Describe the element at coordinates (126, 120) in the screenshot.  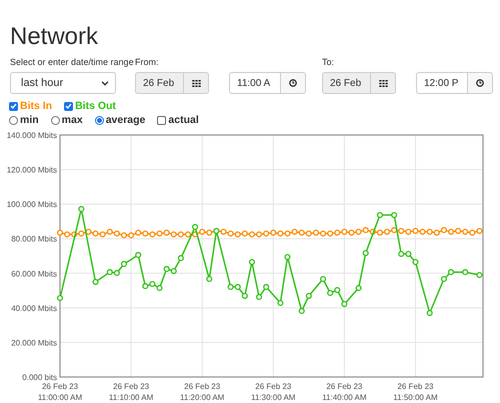
I see `mode-label: average` at that location.